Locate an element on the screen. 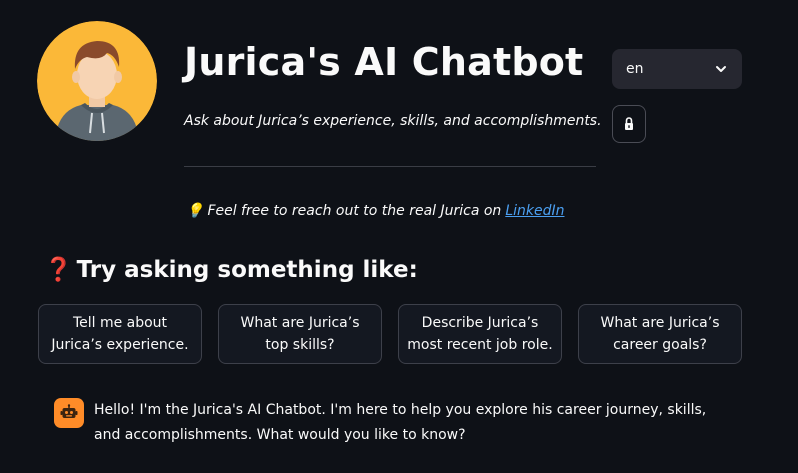  page-title: Jurica's AI Chatbot is located at coordinates (384, 62).